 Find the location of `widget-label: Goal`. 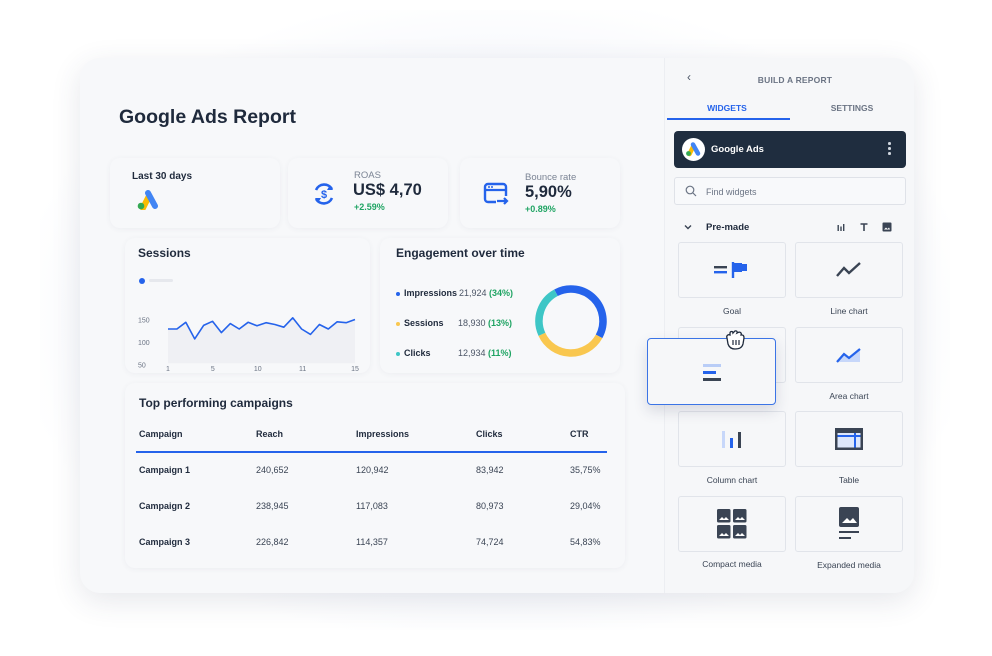

widget-label: Goal is located at coordinates (732, 311).